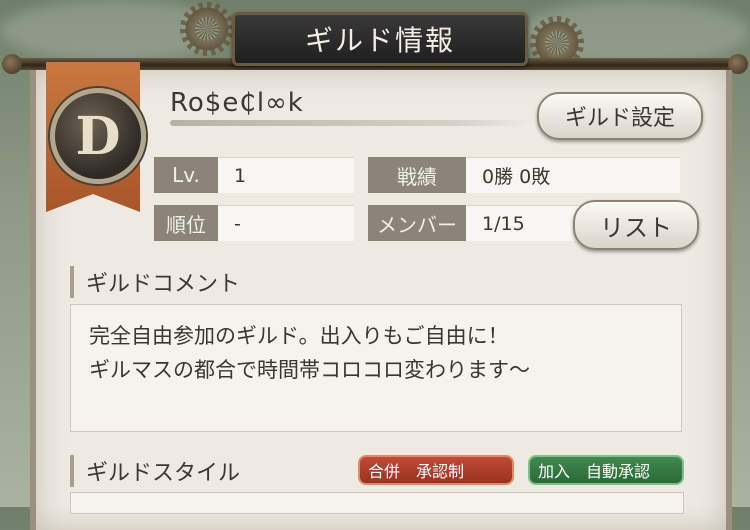 This screenshot has width=750, height=530. What do you see at coordinates (12, 64) in the screenshot?
I see `rod-end-left` at bounding box center [12, 64].